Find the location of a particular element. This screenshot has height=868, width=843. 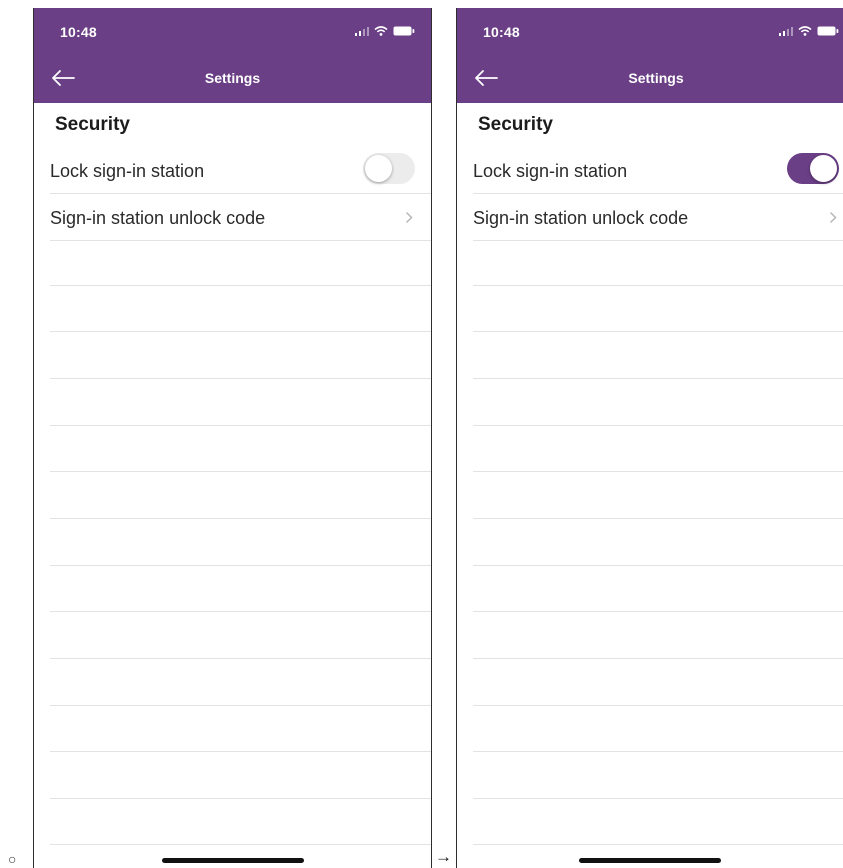

transition-arrow: → is located at coordinates (443, 856).